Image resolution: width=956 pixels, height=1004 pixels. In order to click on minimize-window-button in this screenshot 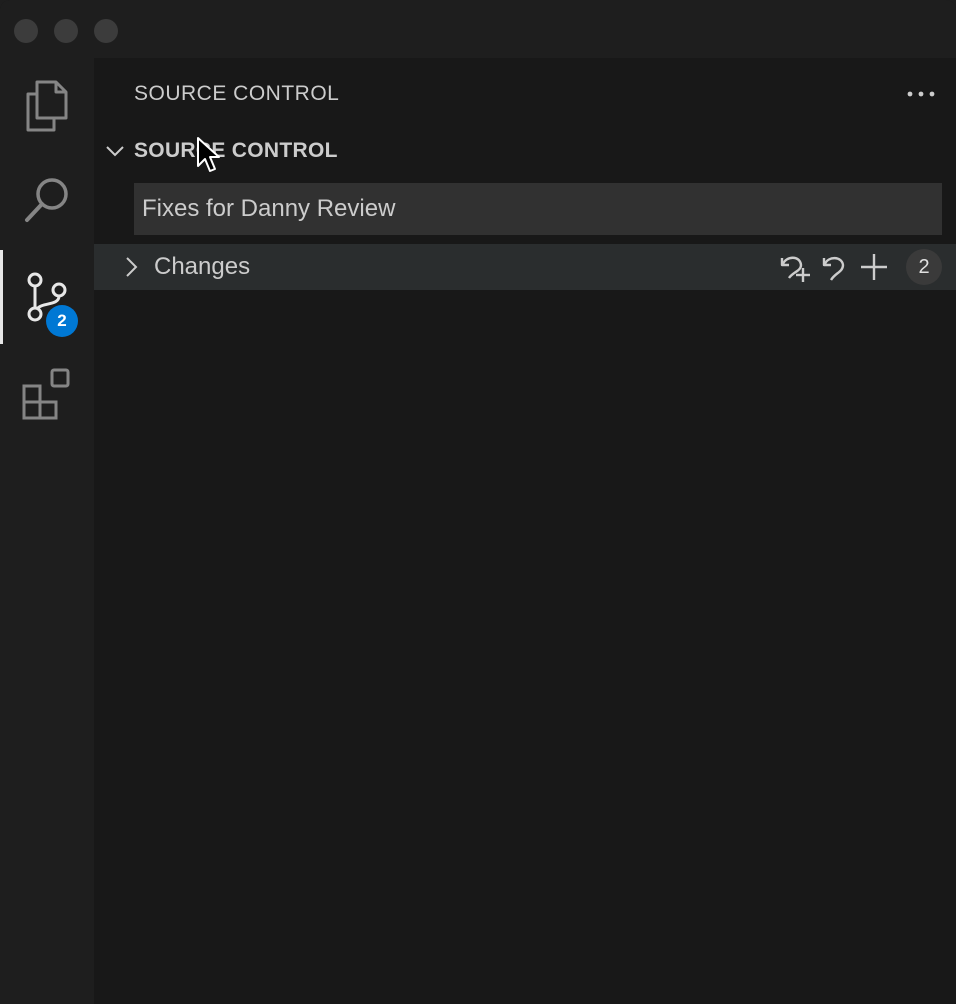, I will do `click(66, 31)`.